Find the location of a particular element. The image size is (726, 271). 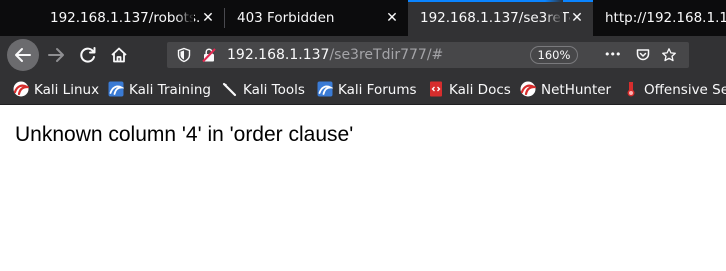

kali-dragon-icon is located at coordinates (21, 89).